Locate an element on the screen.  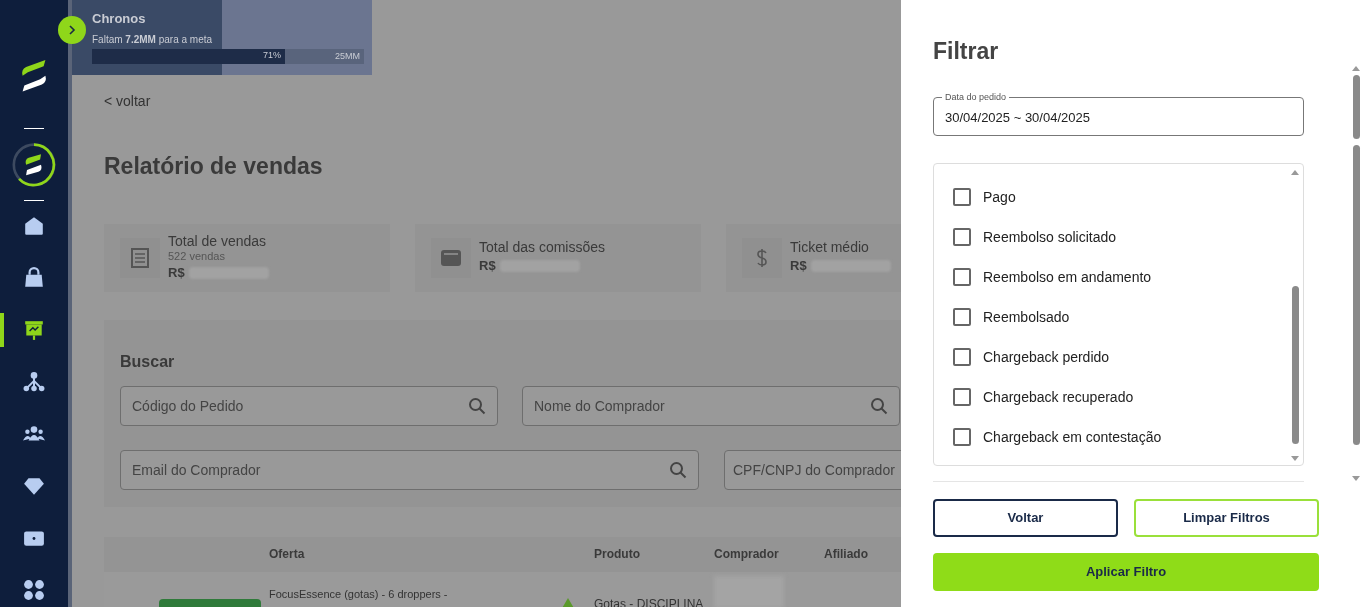
apps-icon is located at coordinates (34, 590).